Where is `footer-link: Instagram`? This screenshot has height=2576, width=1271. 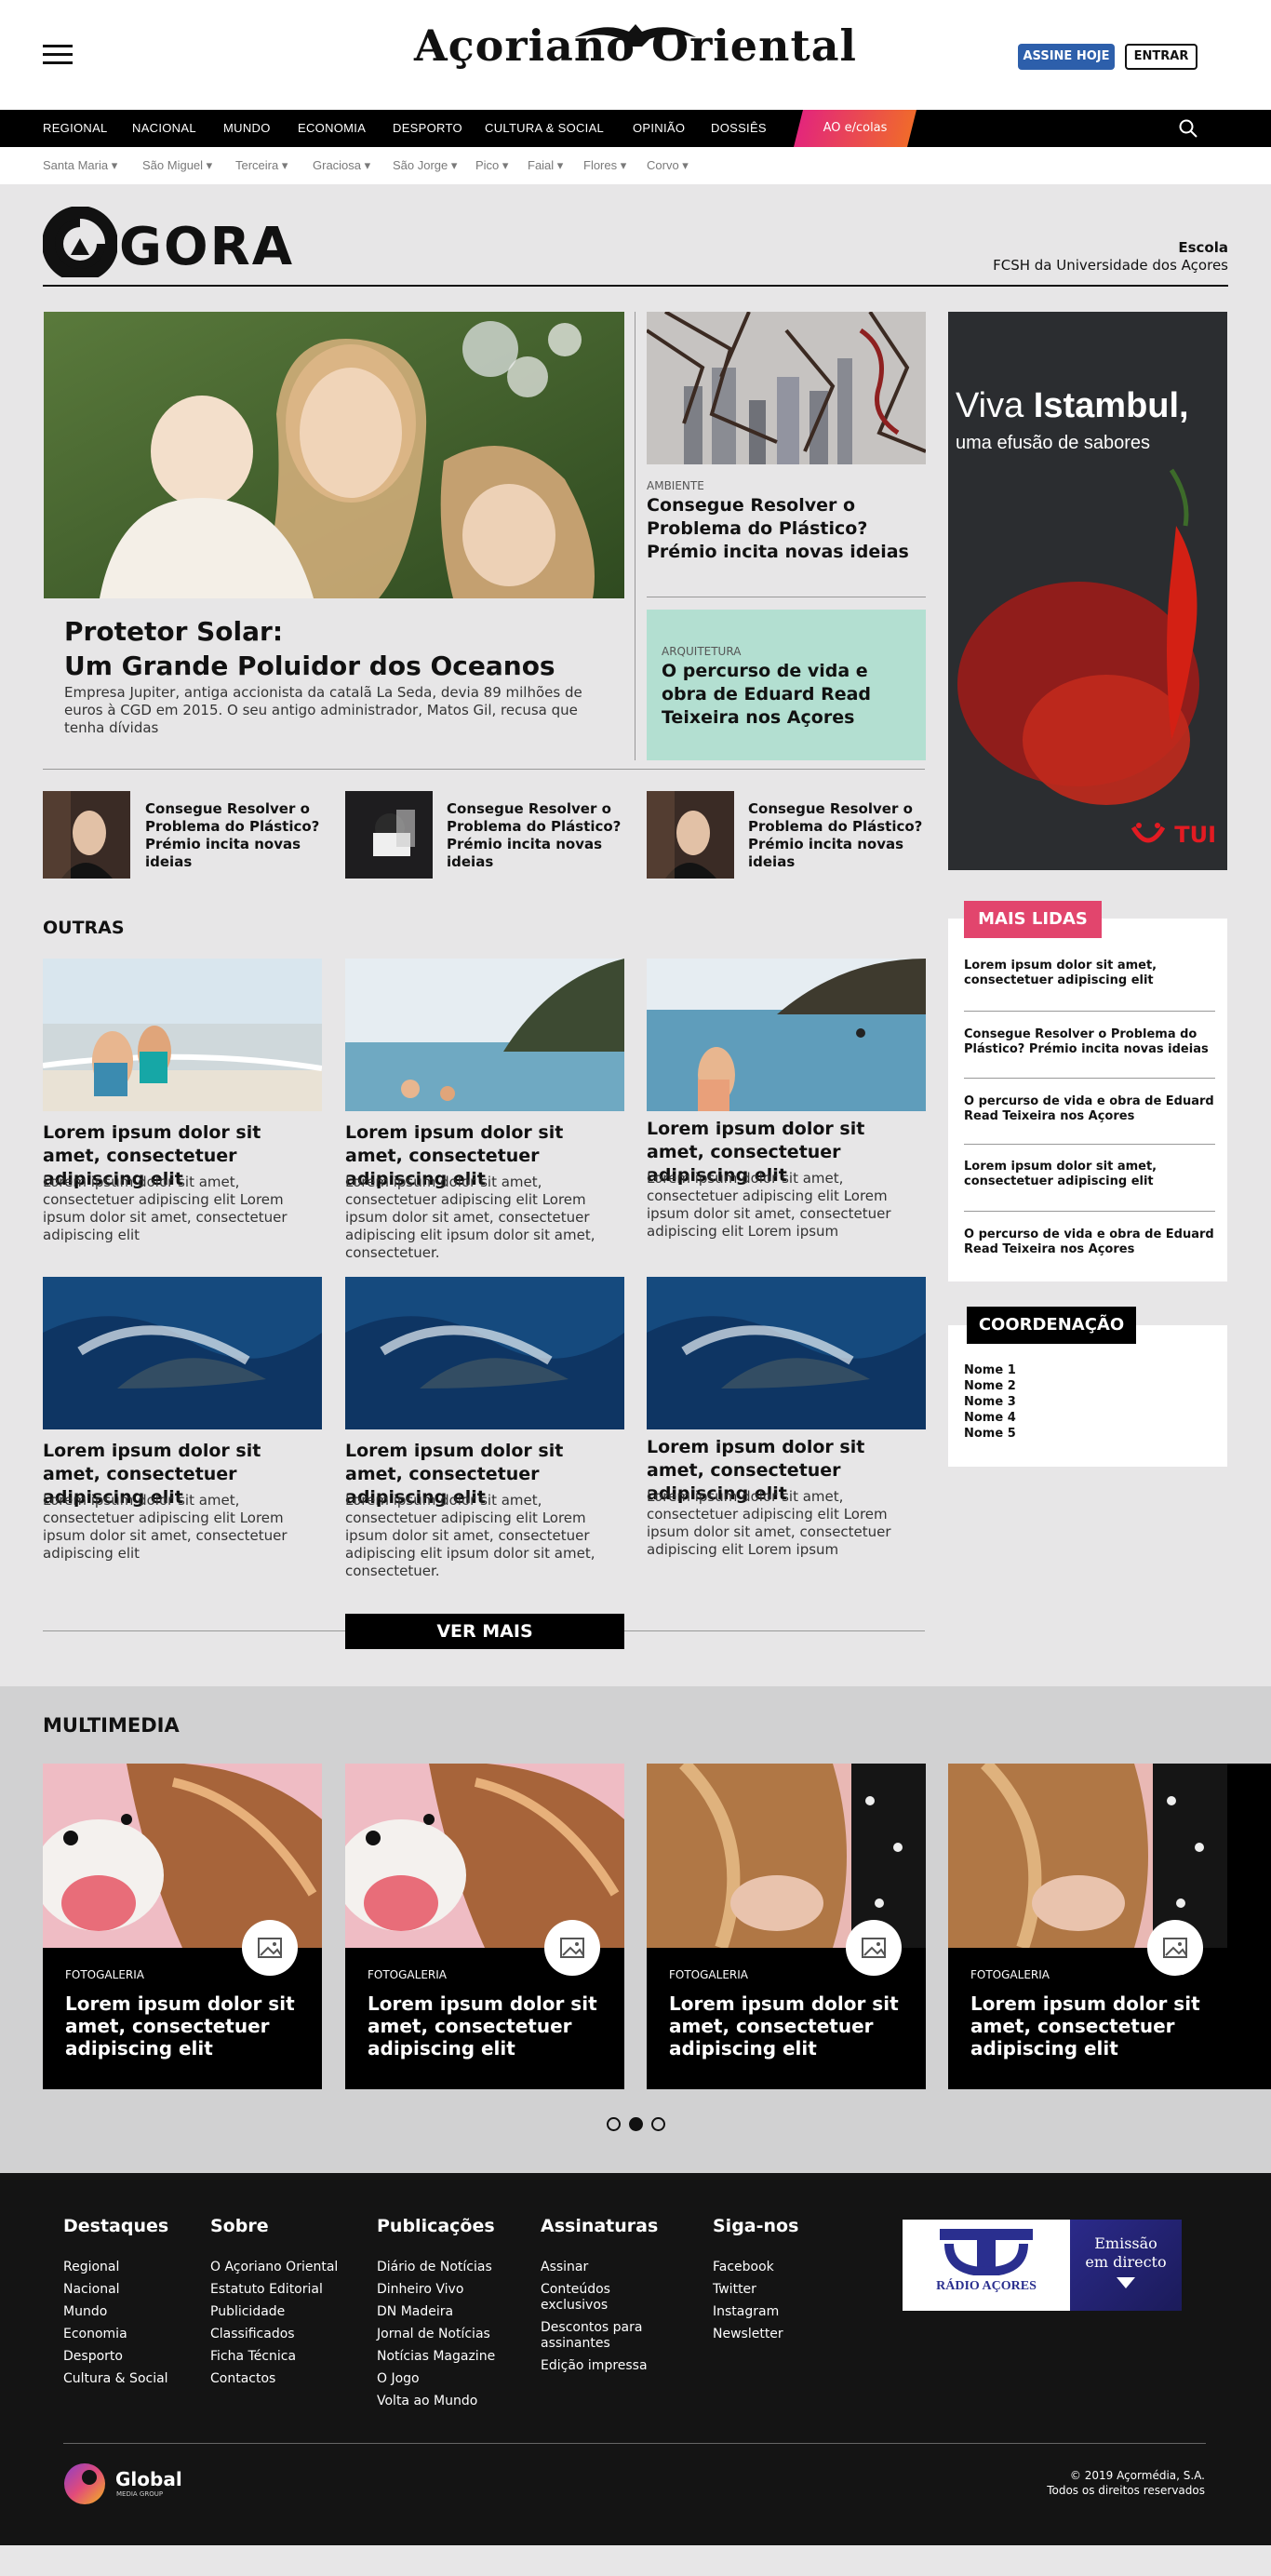 footer-link: Instagram is located at coordinates (746, 2312).